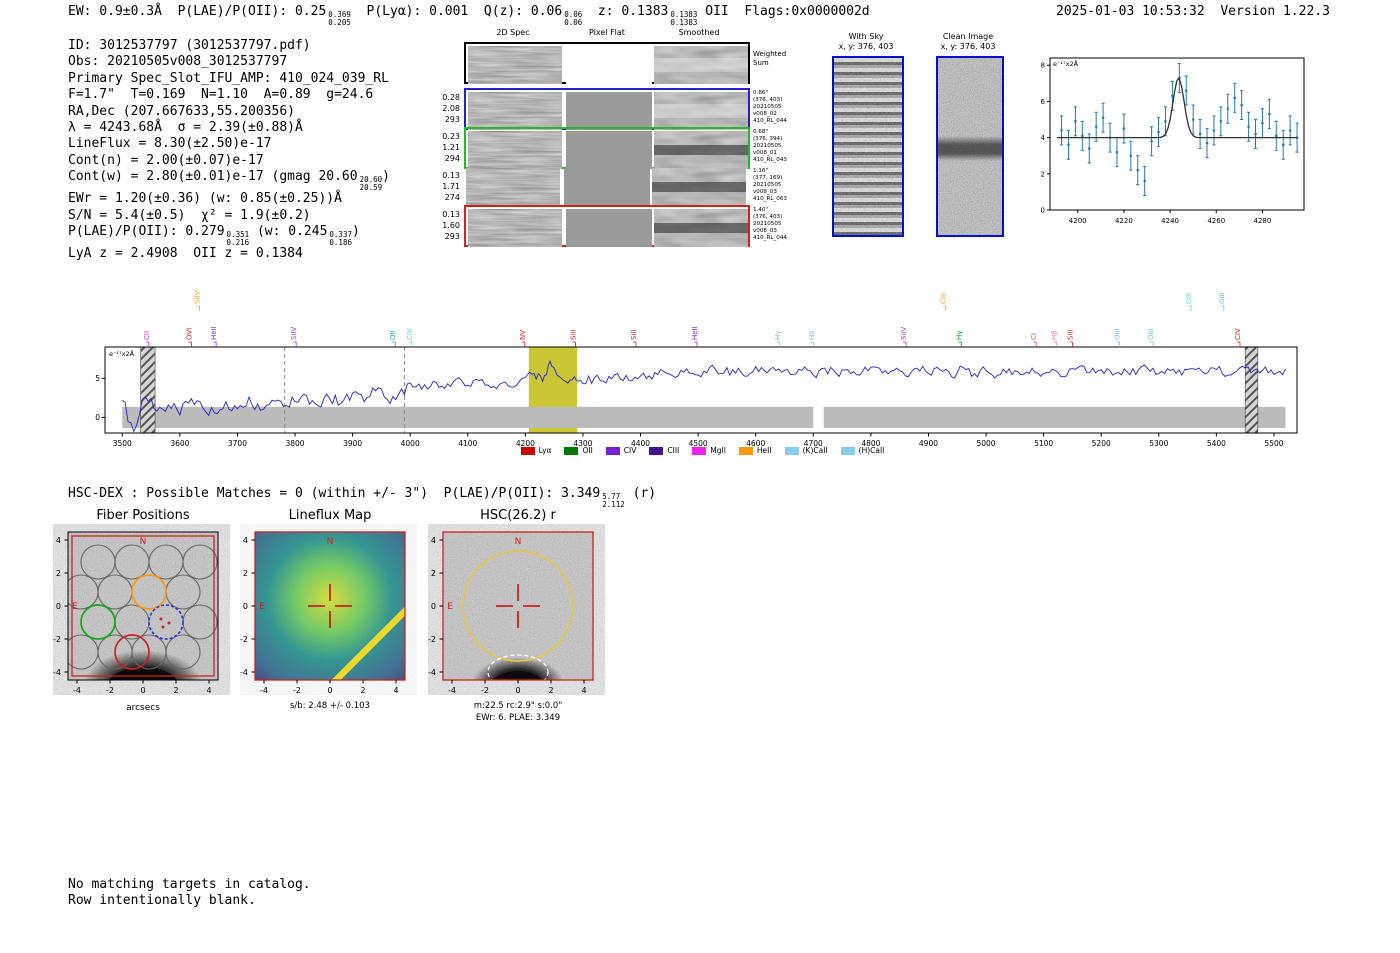 Image resolution: width=1400 pixels, height=953 pixels. I want to click on emission-line-label: CII, so click(147, 335).